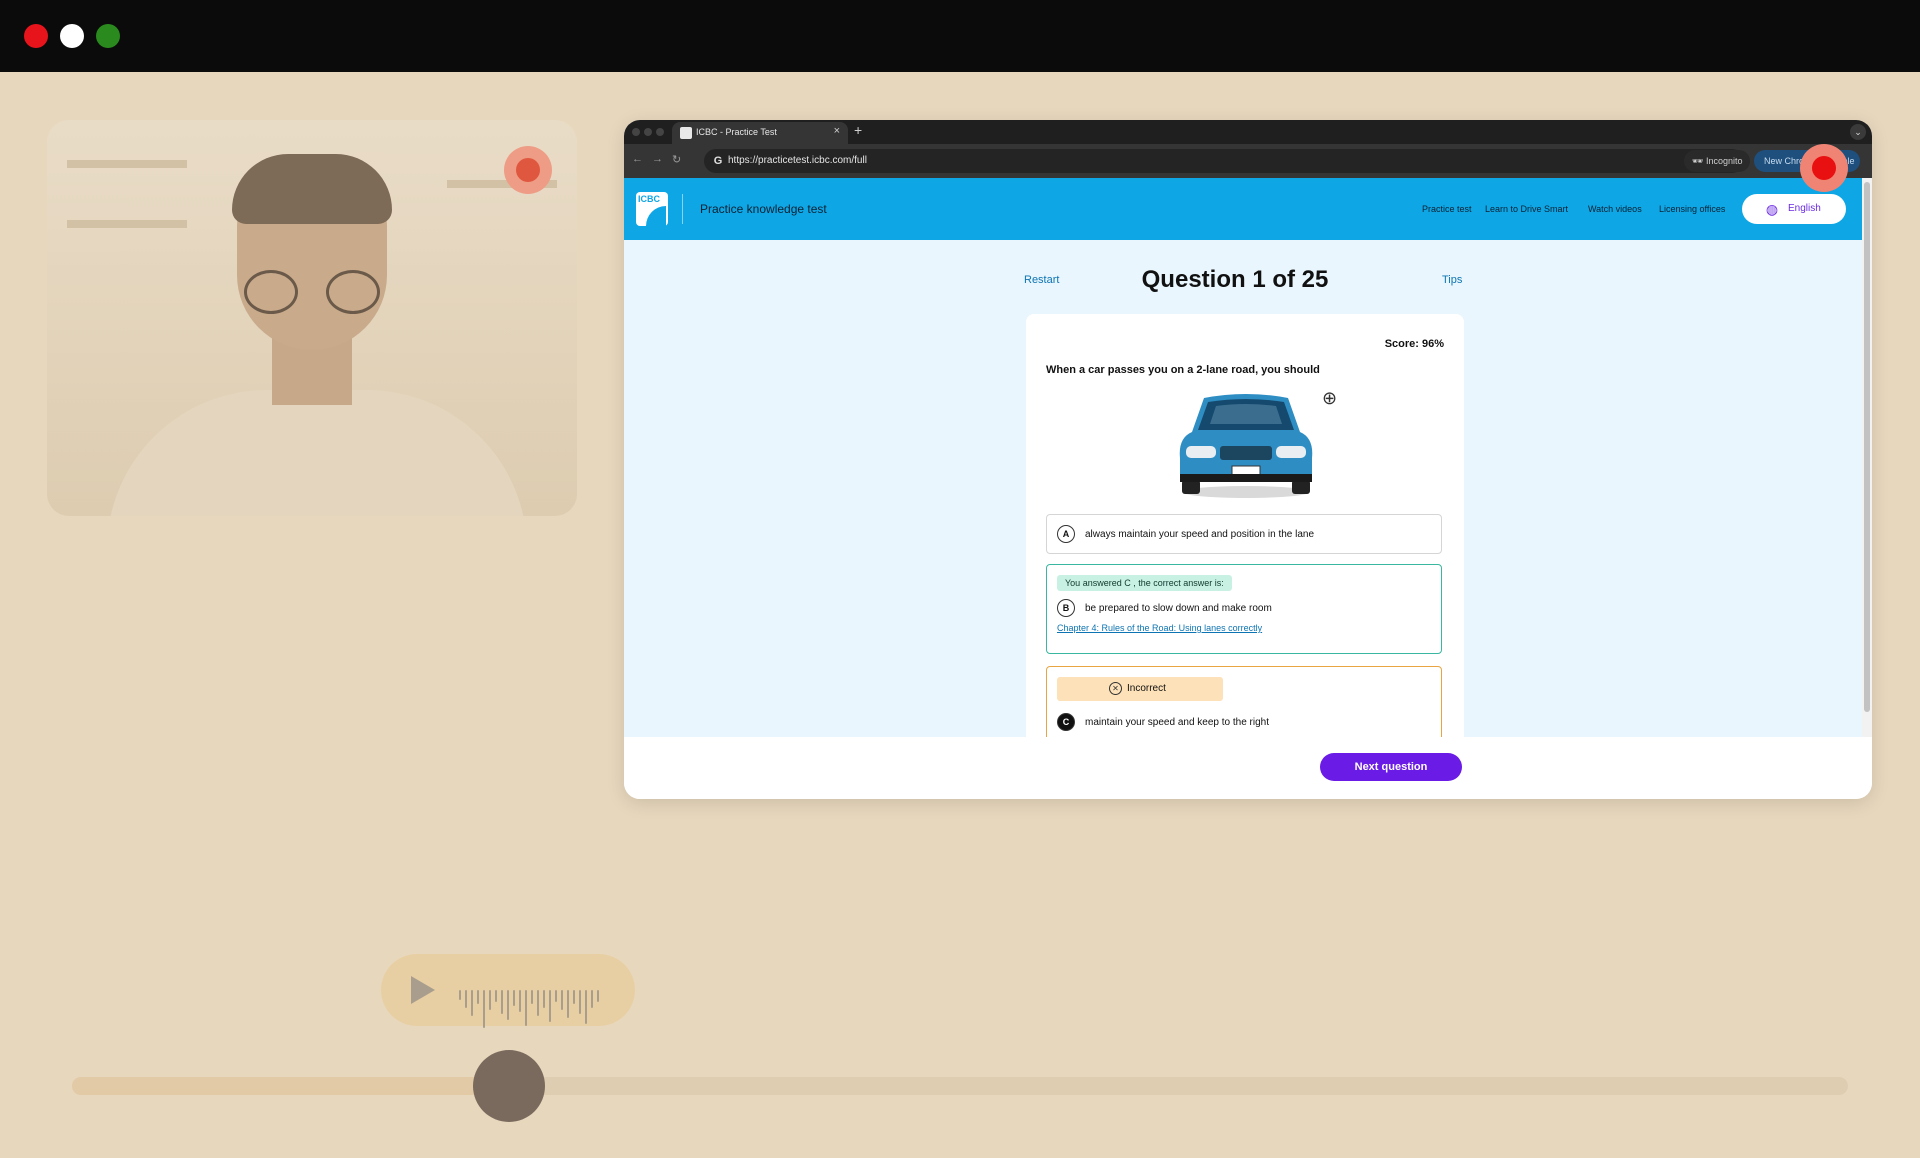 This screenshot has width=1920, height=1158. Describe the element at coordinates (1692, 209) in the screenshot. I see `nav-licensing-offices: Licensing offices` at that location.